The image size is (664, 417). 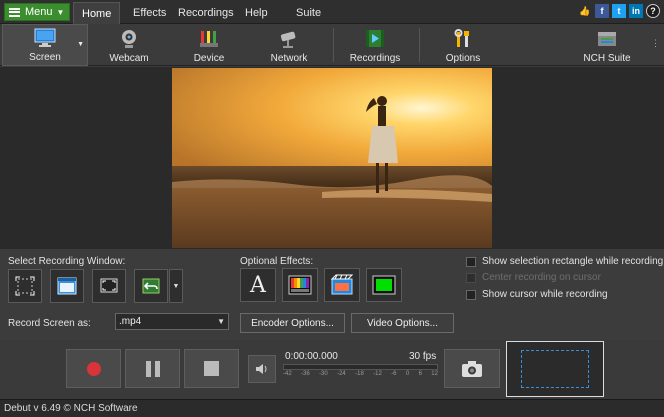 I want to click on format-select: .mp4 ▼, so click(x=172, y=321).